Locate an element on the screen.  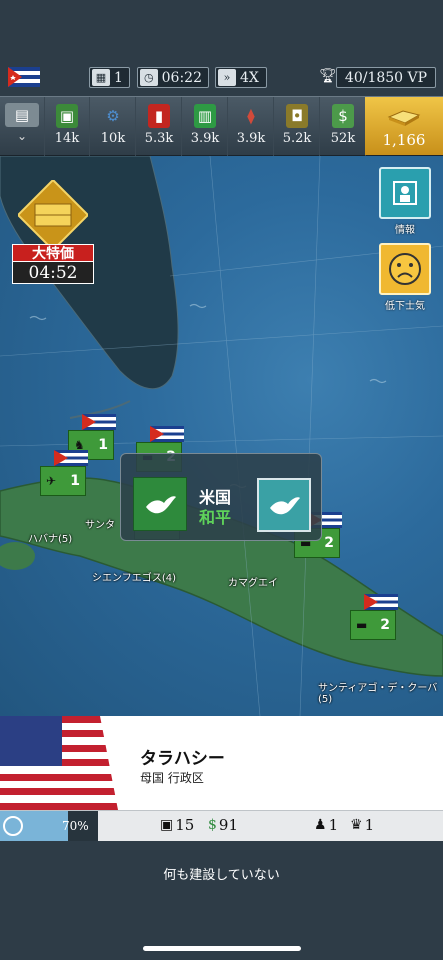
game-clock: ◷ 06:22 is located at coordinates (173, 77).